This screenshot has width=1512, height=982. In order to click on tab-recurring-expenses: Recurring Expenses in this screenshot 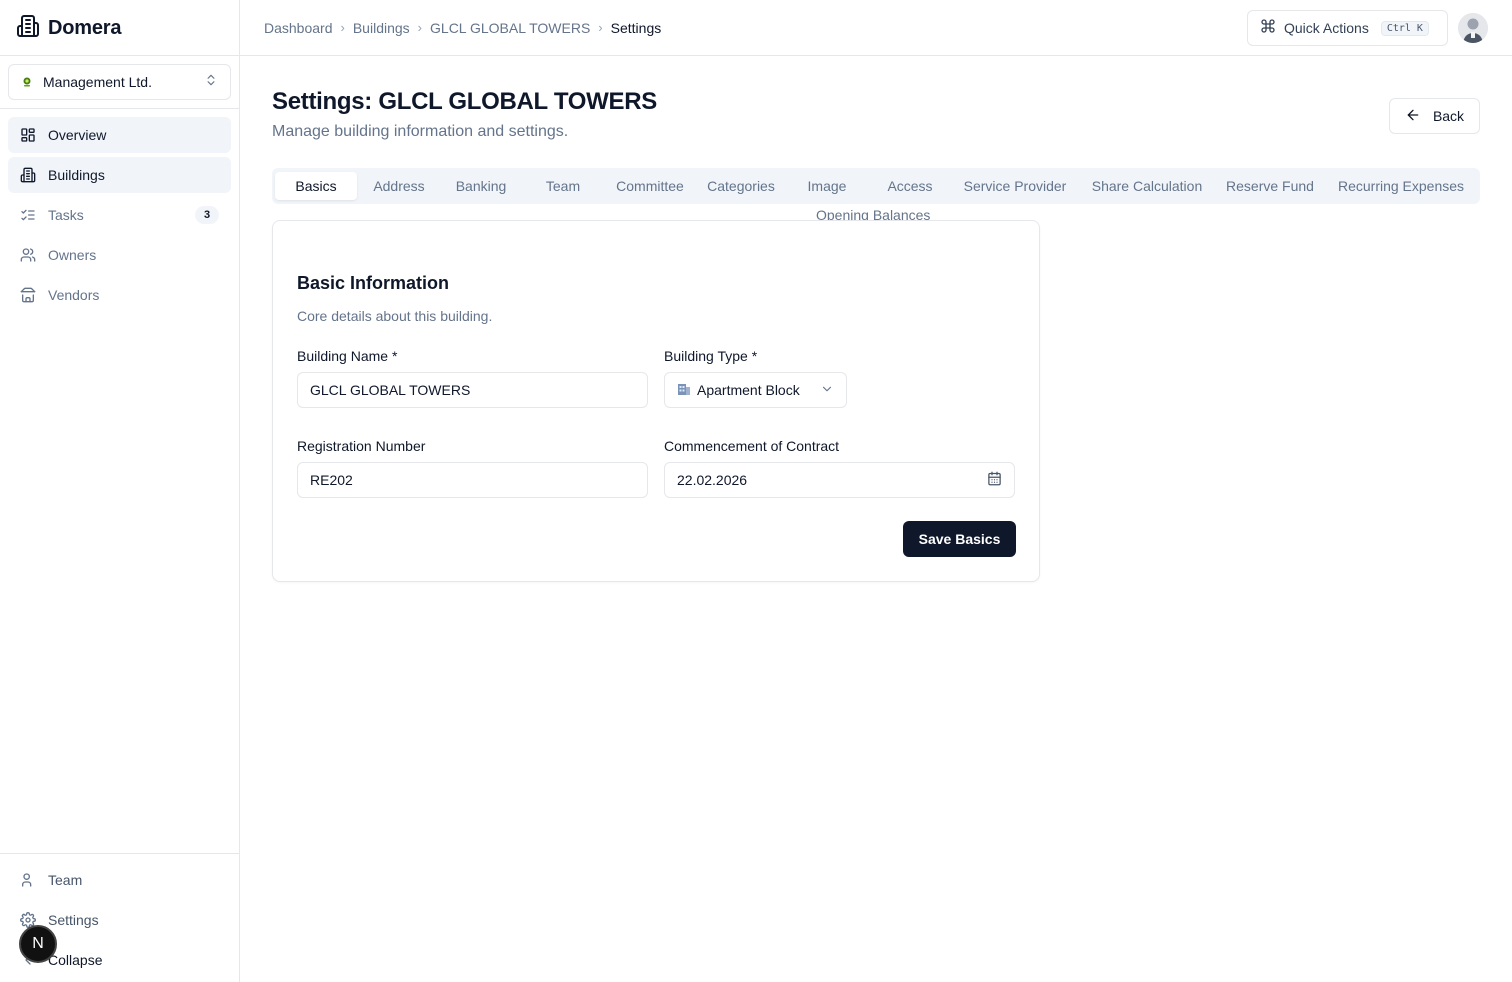, I will do `click(1401, 186)`.